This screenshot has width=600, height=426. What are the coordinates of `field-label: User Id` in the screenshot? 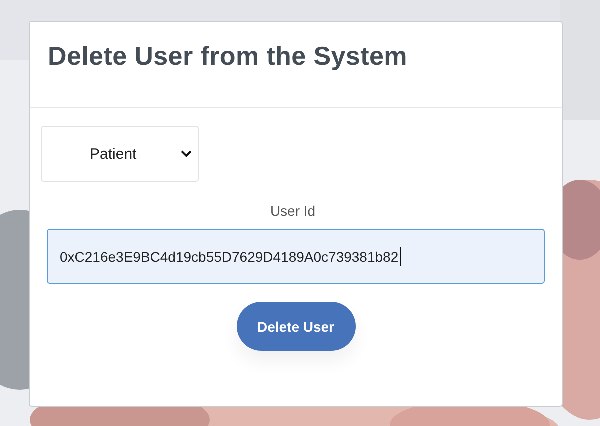 It's located at (293, 211).